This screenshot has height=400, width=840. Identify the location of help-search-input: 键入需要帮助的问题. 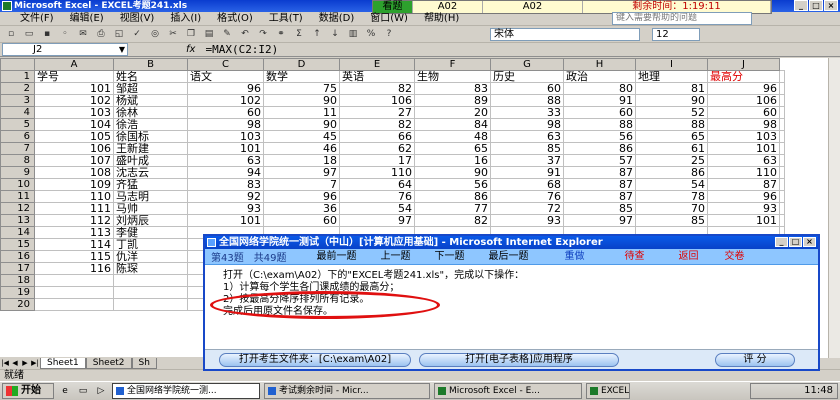
(682, 18).